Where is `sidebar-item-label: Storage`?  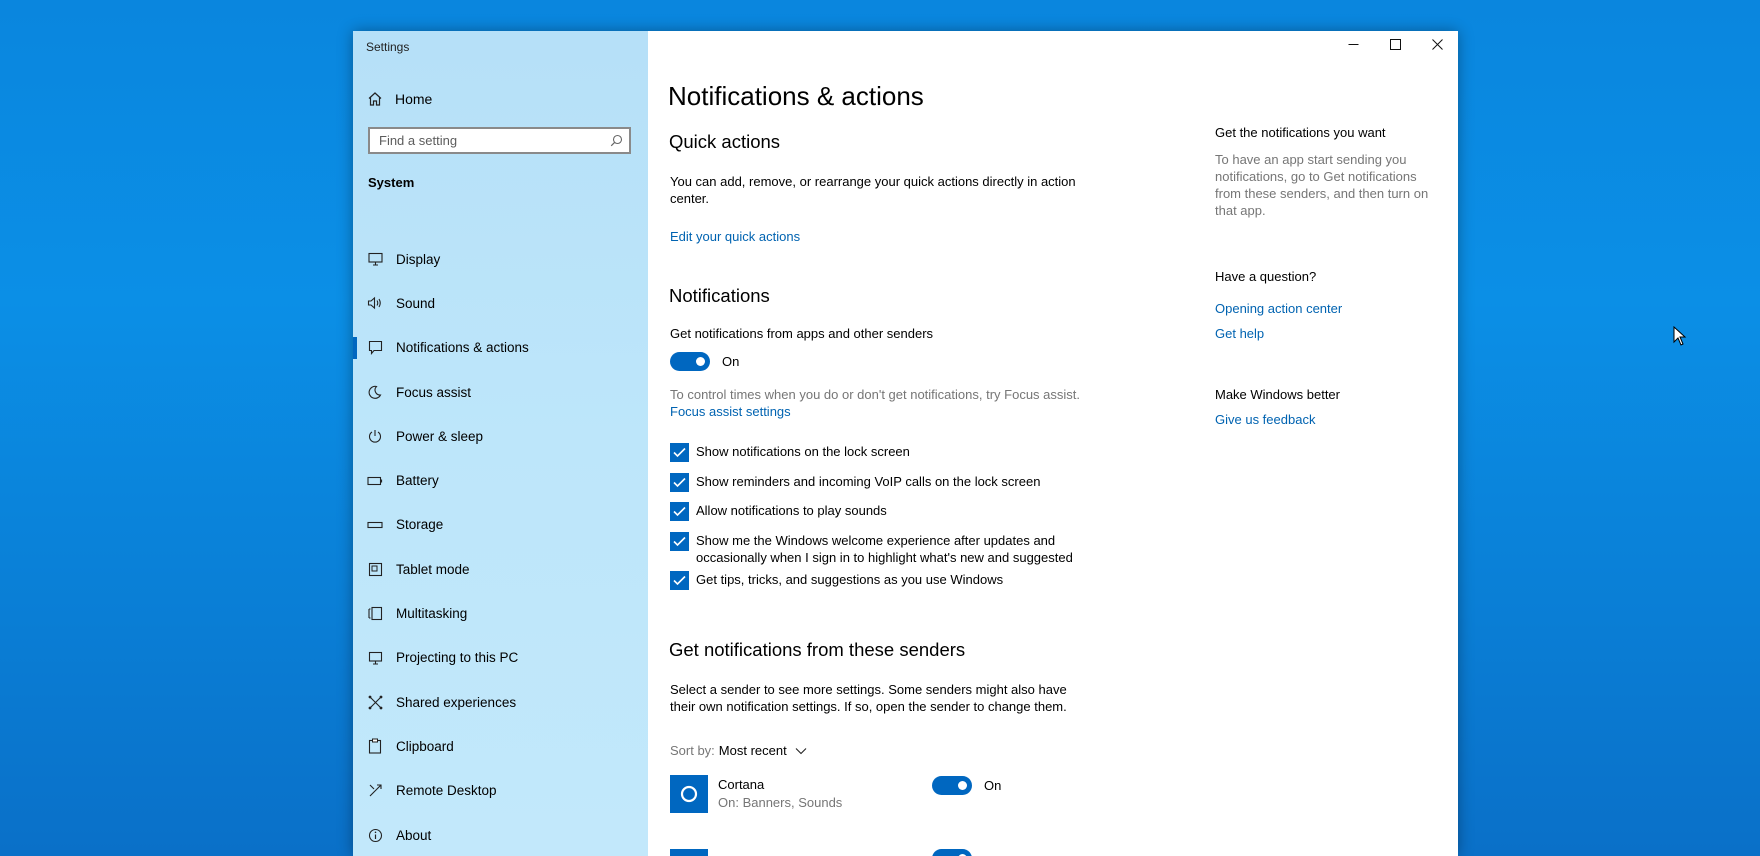
sidebar-item-label: Storage is located at coordinates (420, 525).